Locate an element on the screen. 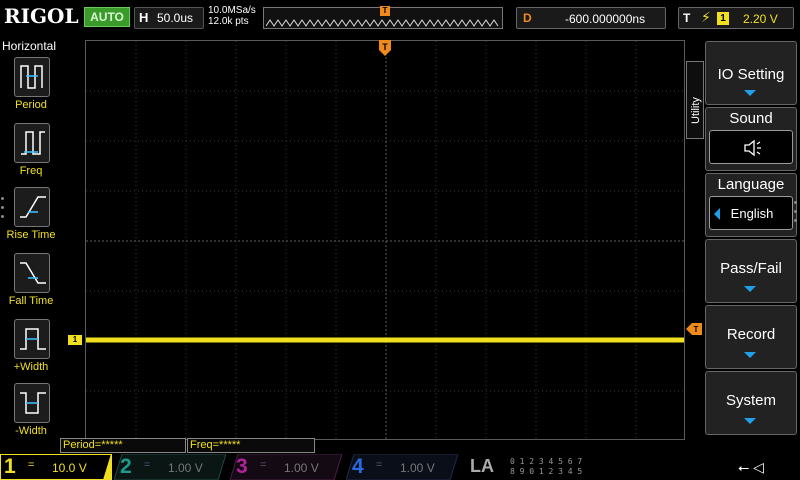 This screenshot has width=800, height=480. timebase-display: H 50.0us is located at coordinates (169, 18).